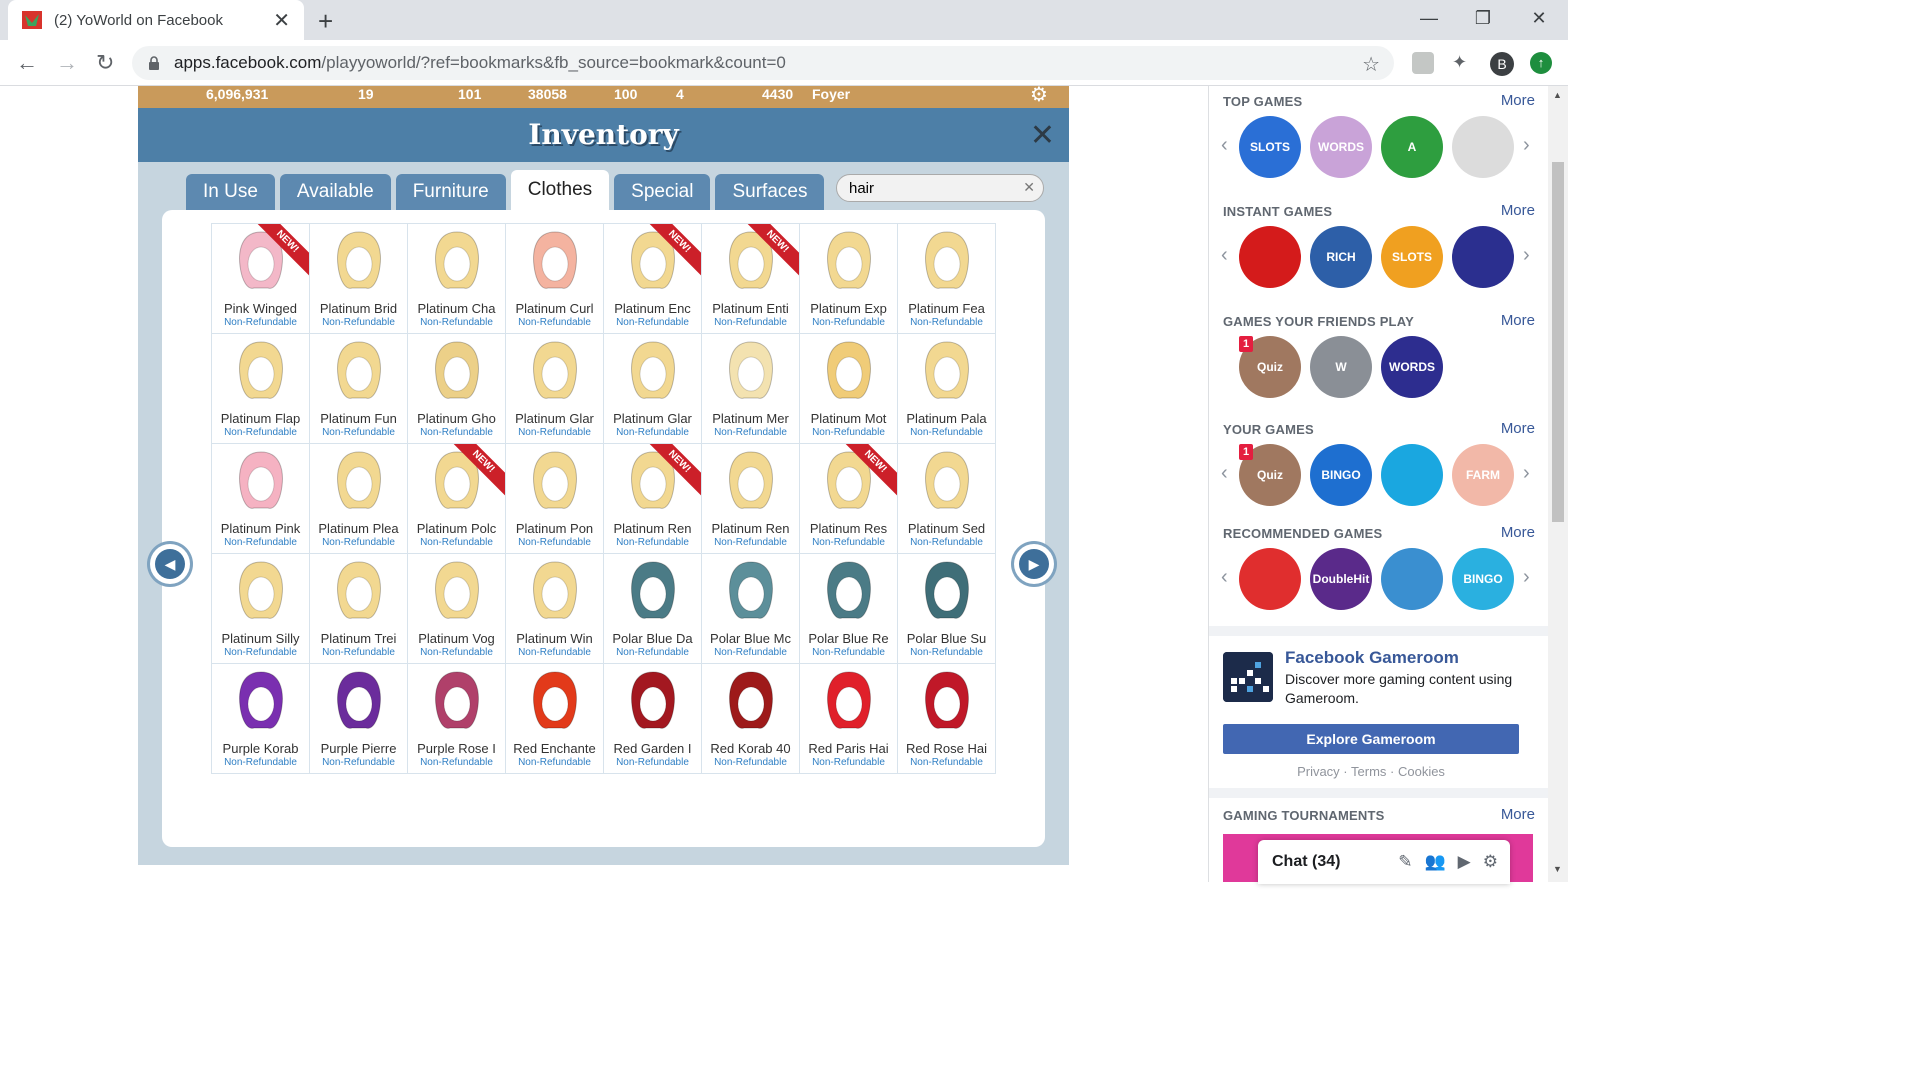 The width and height of the screenshot is (1920, 1080). Describe the element at coordinates (260, 388) in the screenshot. I see `inventory-item: Platinum Flap Non-Refundable` at that location.